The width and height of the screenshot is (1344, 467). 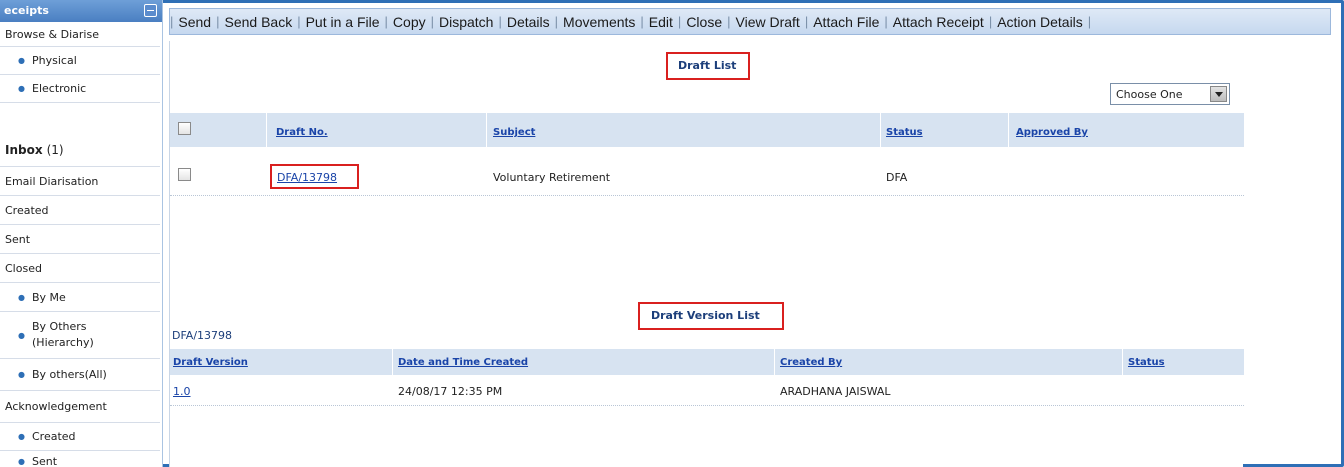 What do you see at coordinates (904, 132) in the screenshot?
I see `column-header-status: Status` at bounding box center [904, 132].